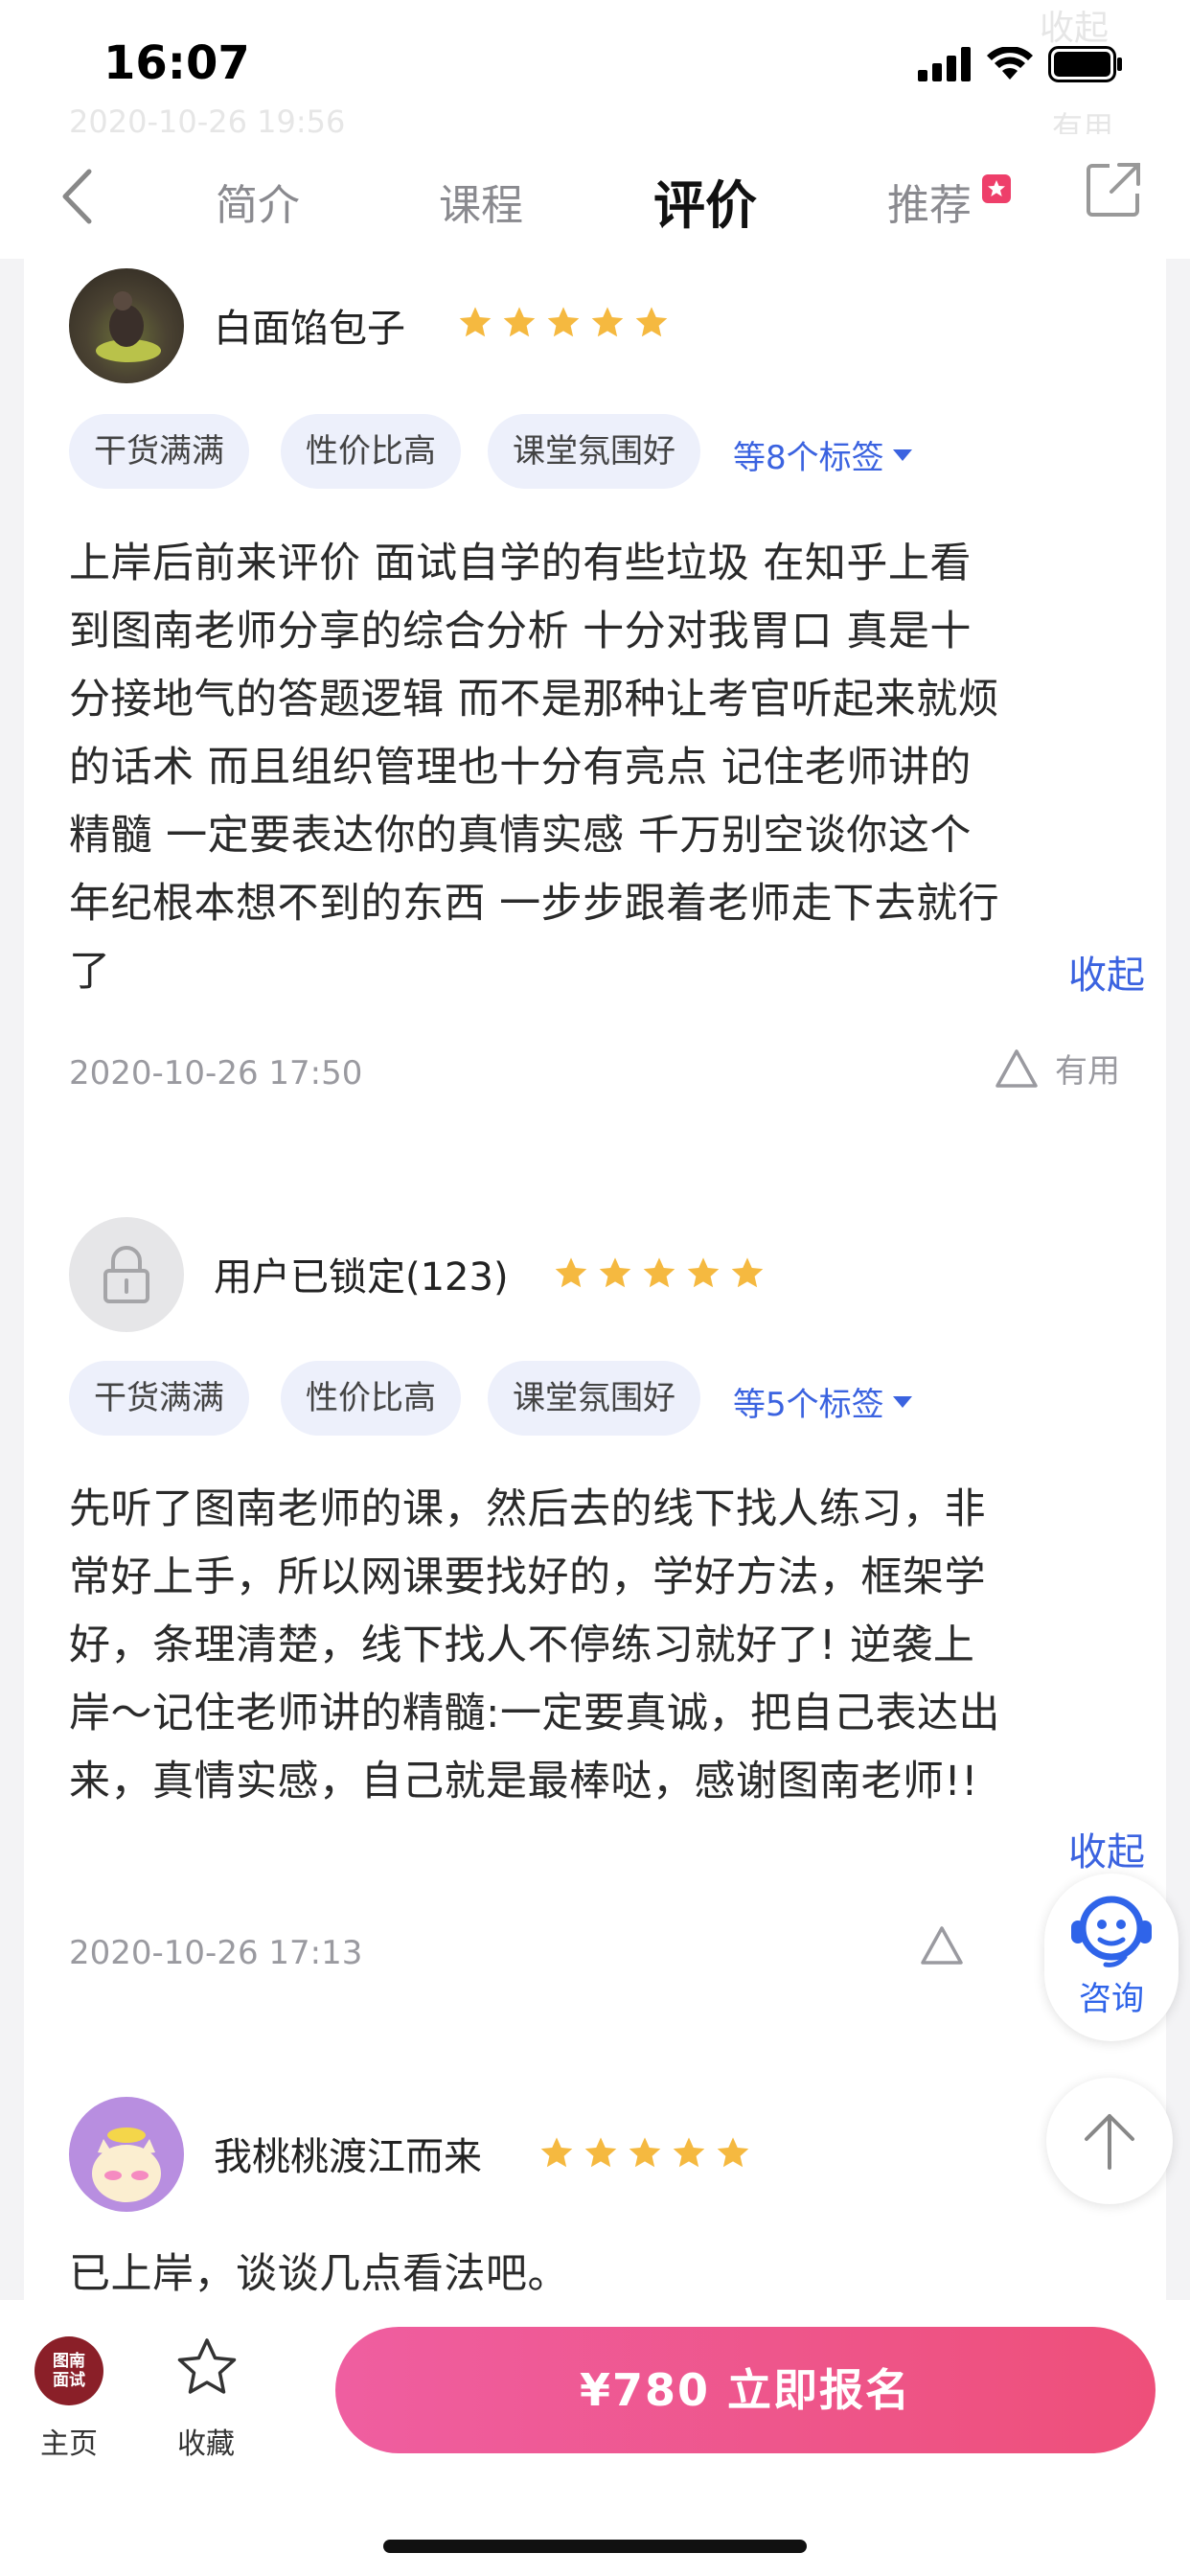 The image size is (1190, 2576). I want to click on back-button, so click(76, 196).